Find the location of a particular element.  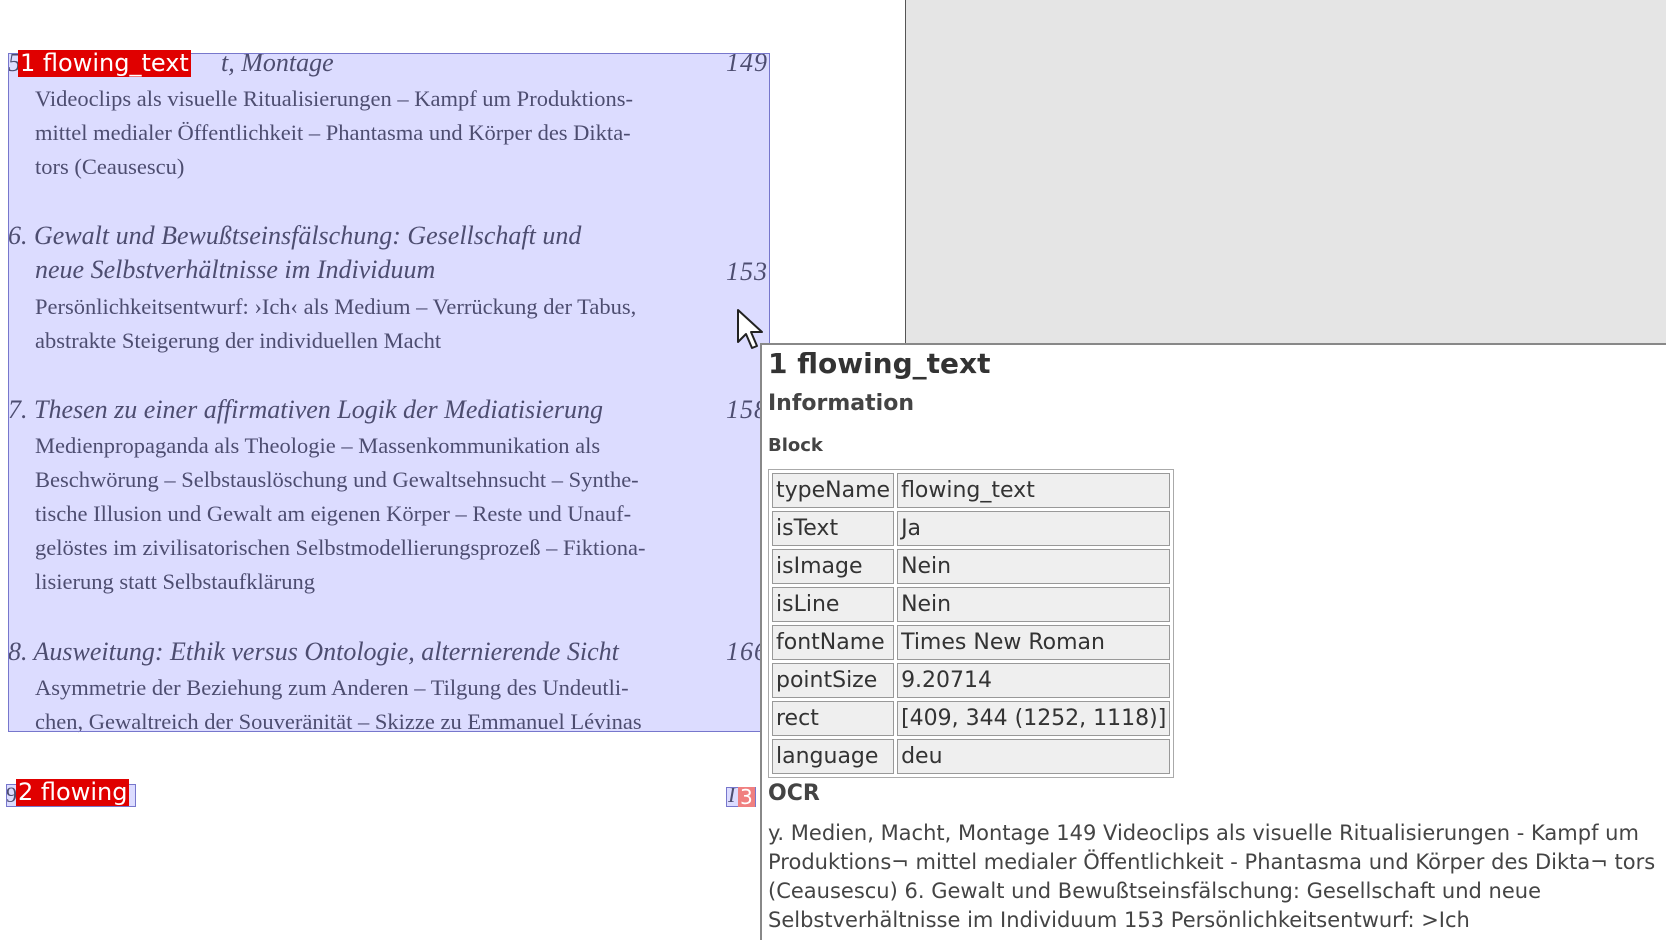

table-row: pointSize 9.20714 is located at coordinates (971, 680).